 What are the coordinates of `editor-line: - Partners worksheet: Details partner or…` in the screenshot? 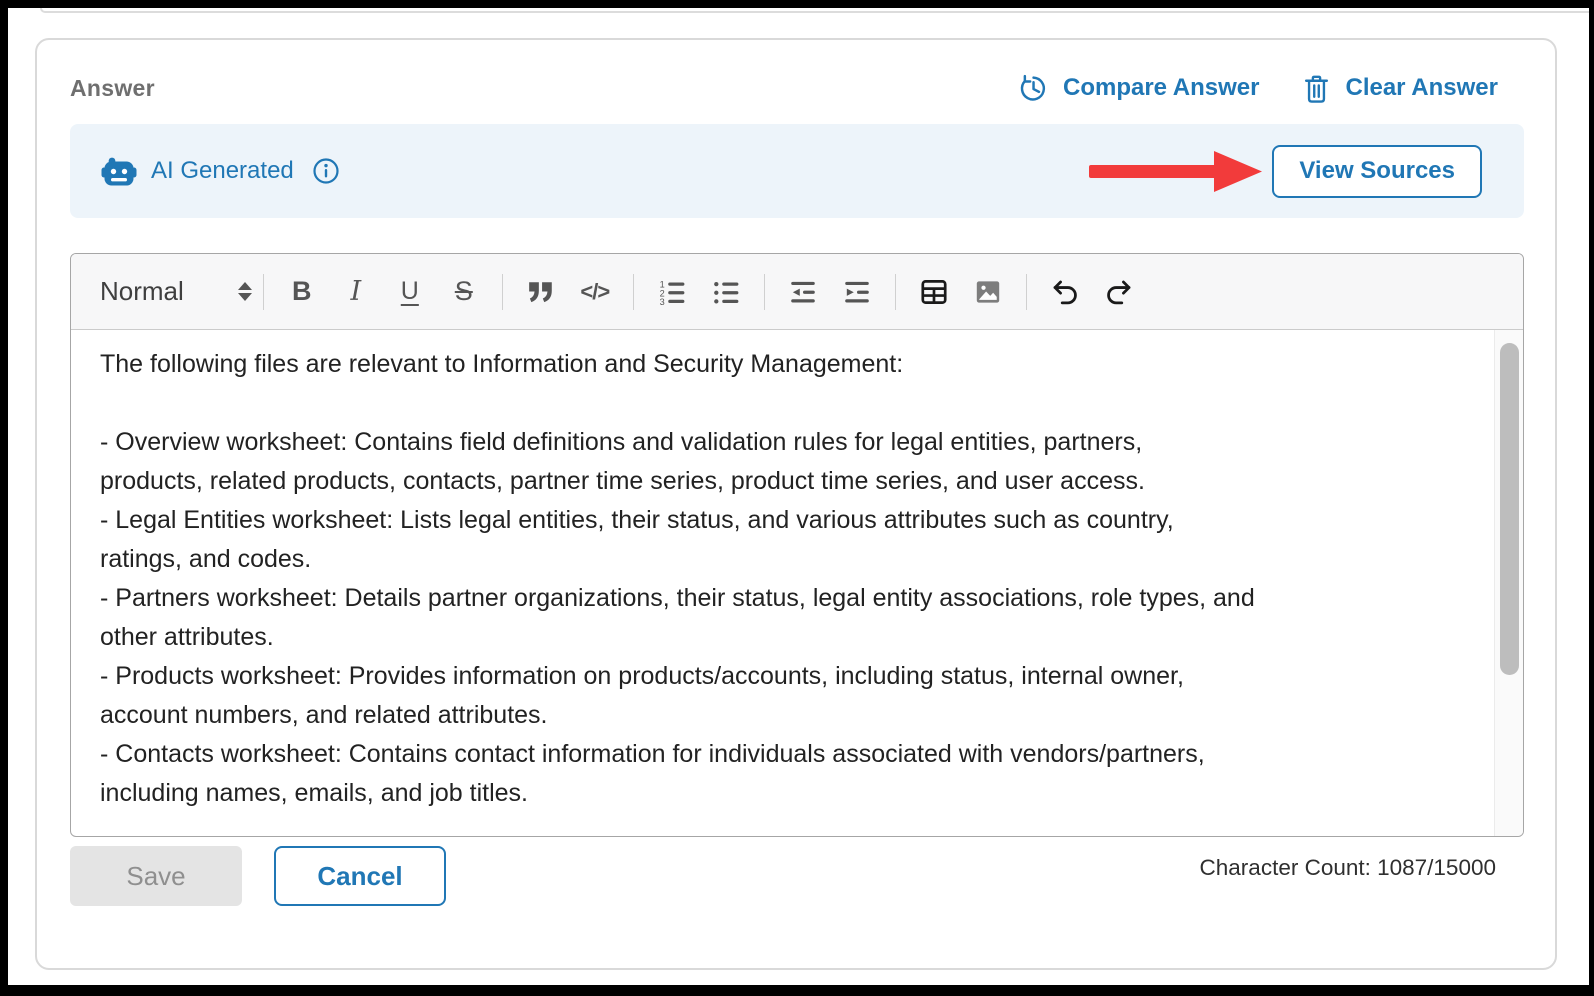 It's located at (677, 598).